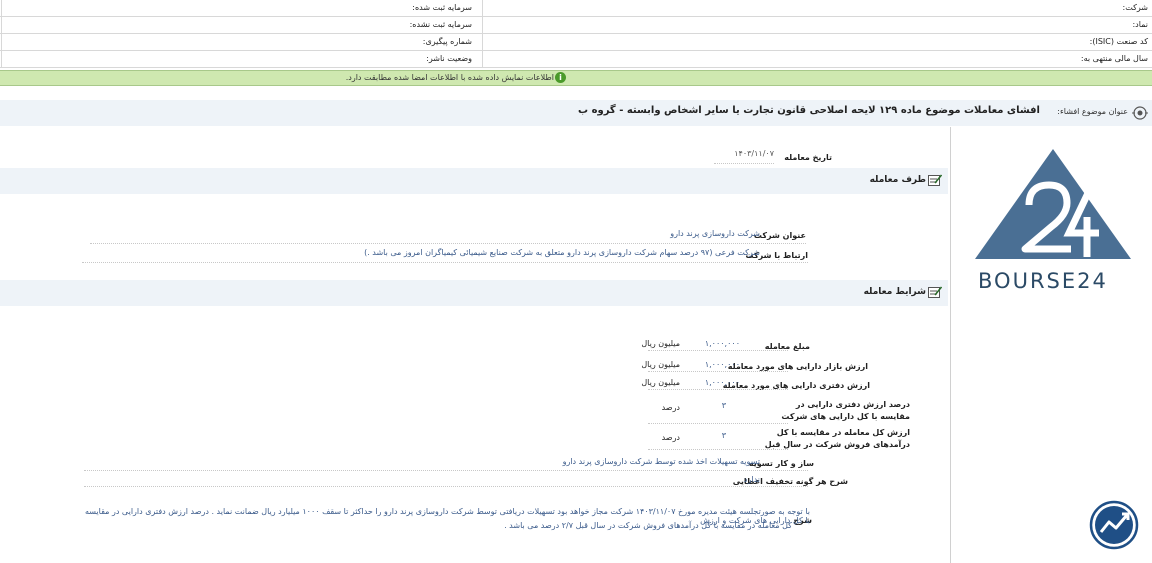 The image size is (1152, 563). Describe the element at coordinates (1092, 111) in the screenshot. I see `title-label: عنوان موضوع افشاء:` at that location.